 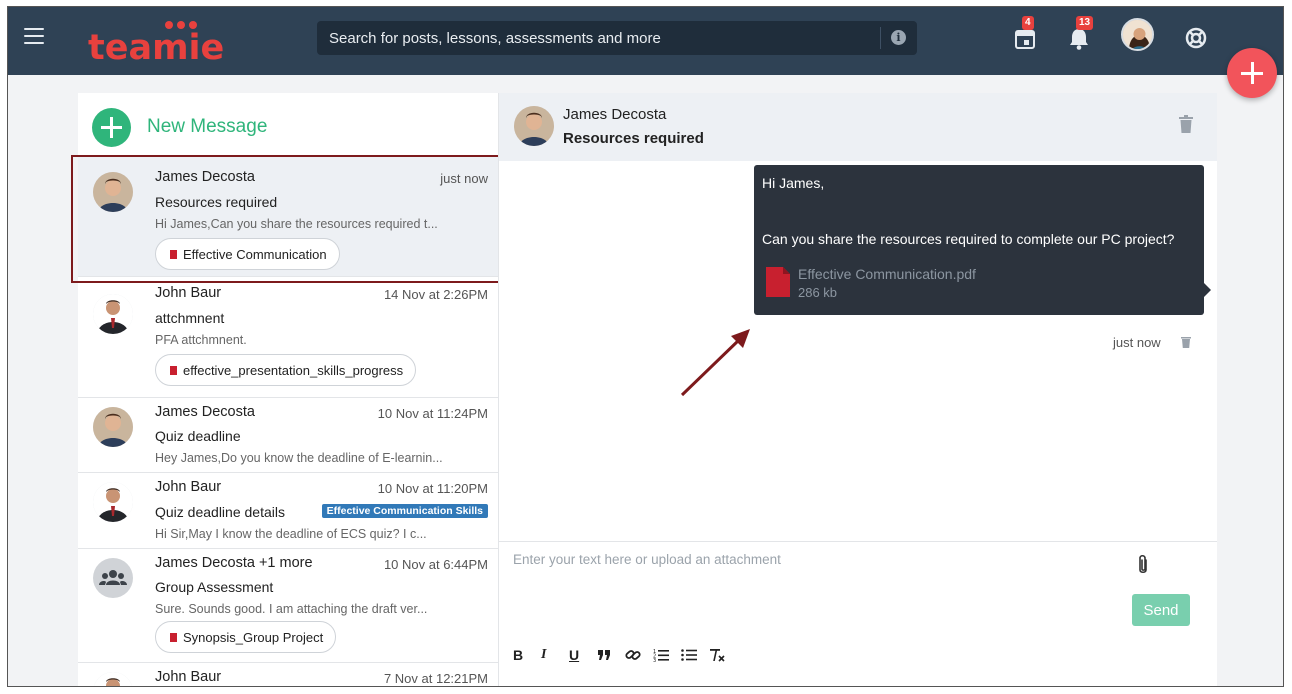 I want to click on conversation-subject: Resources required, so click(x=633, y=138).